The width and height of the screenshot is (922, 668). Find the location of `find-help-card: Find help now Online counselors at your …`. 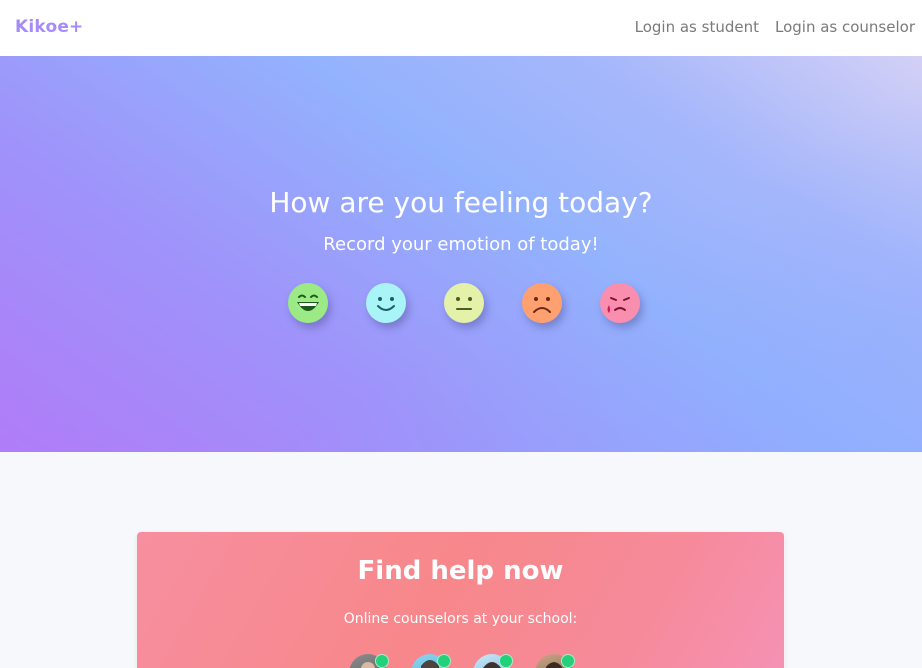

find-help-card: Find help now Online counselors at your … is located at coordinates (460, 600).